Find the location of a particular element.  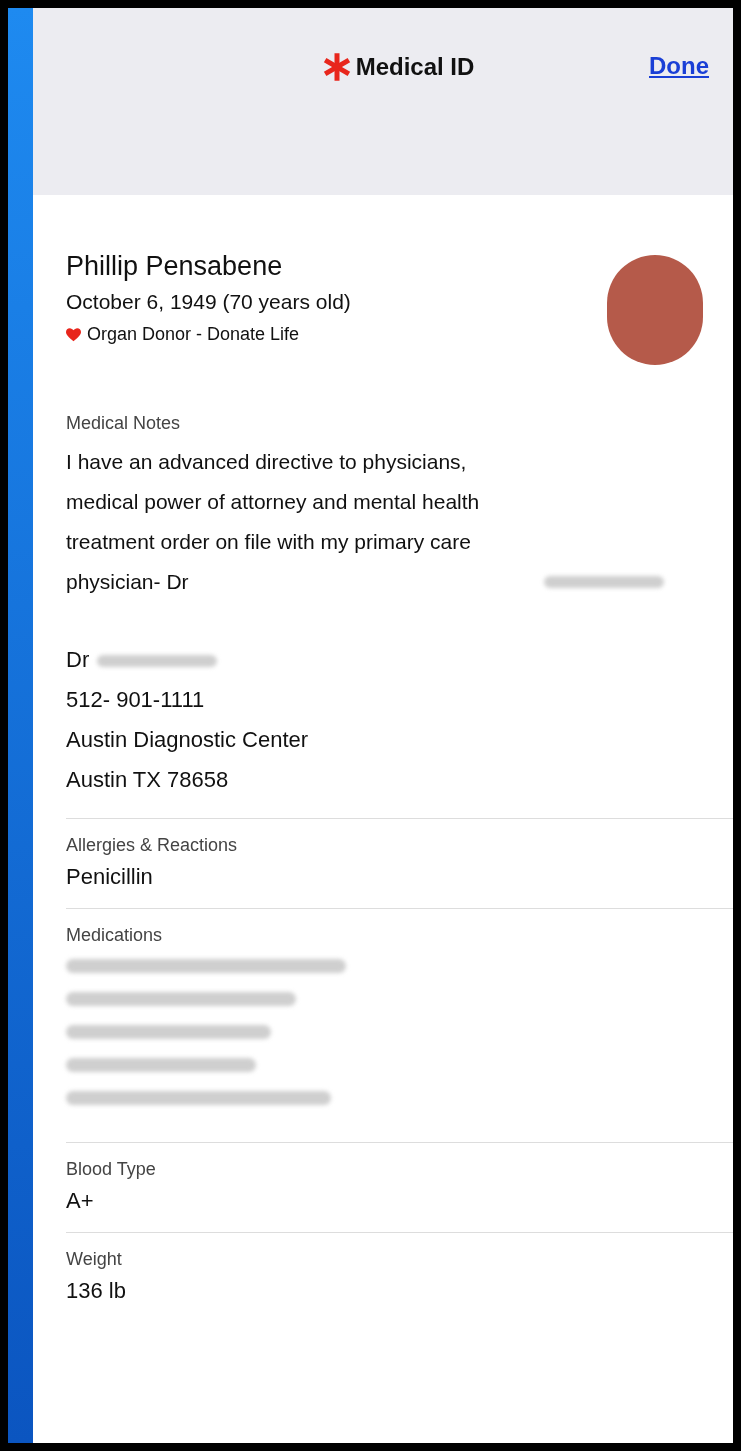

section-label: Weight is located at coordinates (94, 1259).